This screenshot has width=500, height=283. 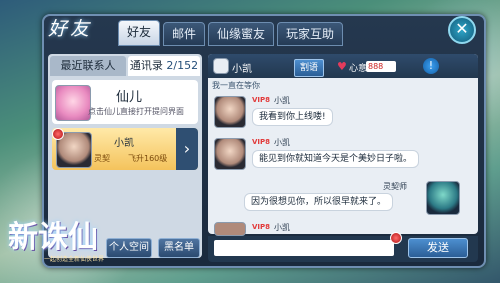 I want to click on info-icon: !, so click(x=431, y=66).